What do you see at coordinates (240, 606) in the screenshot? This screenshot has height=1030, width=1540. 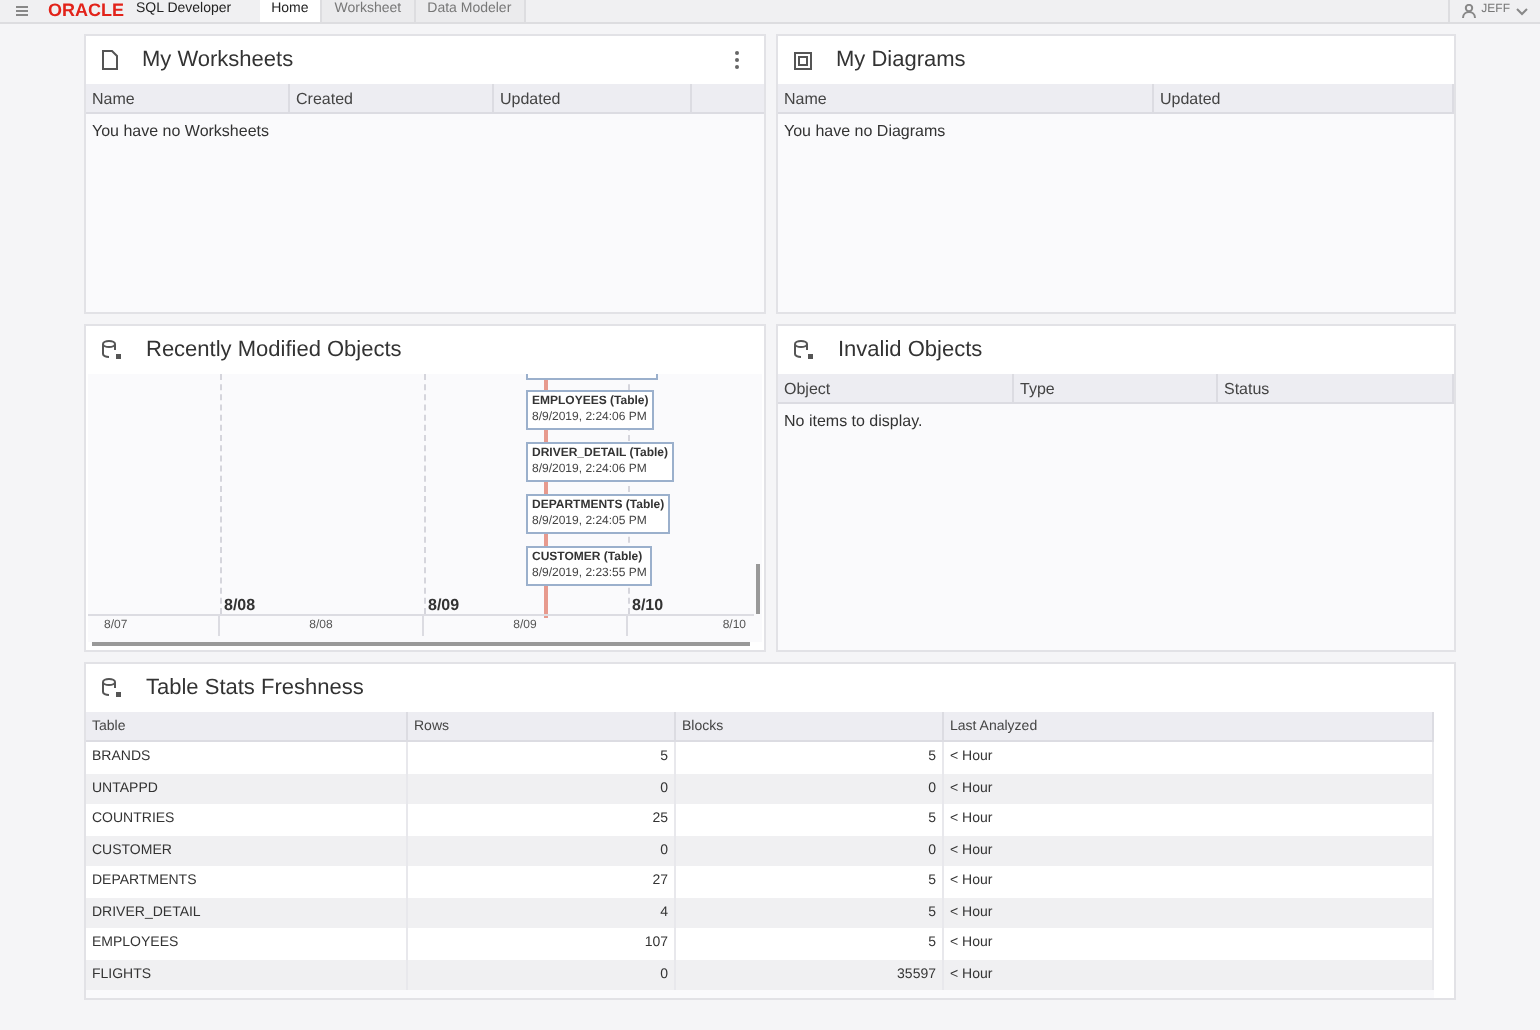 I see `major-tick-label: 8/08` at bounding box center [240, 606].